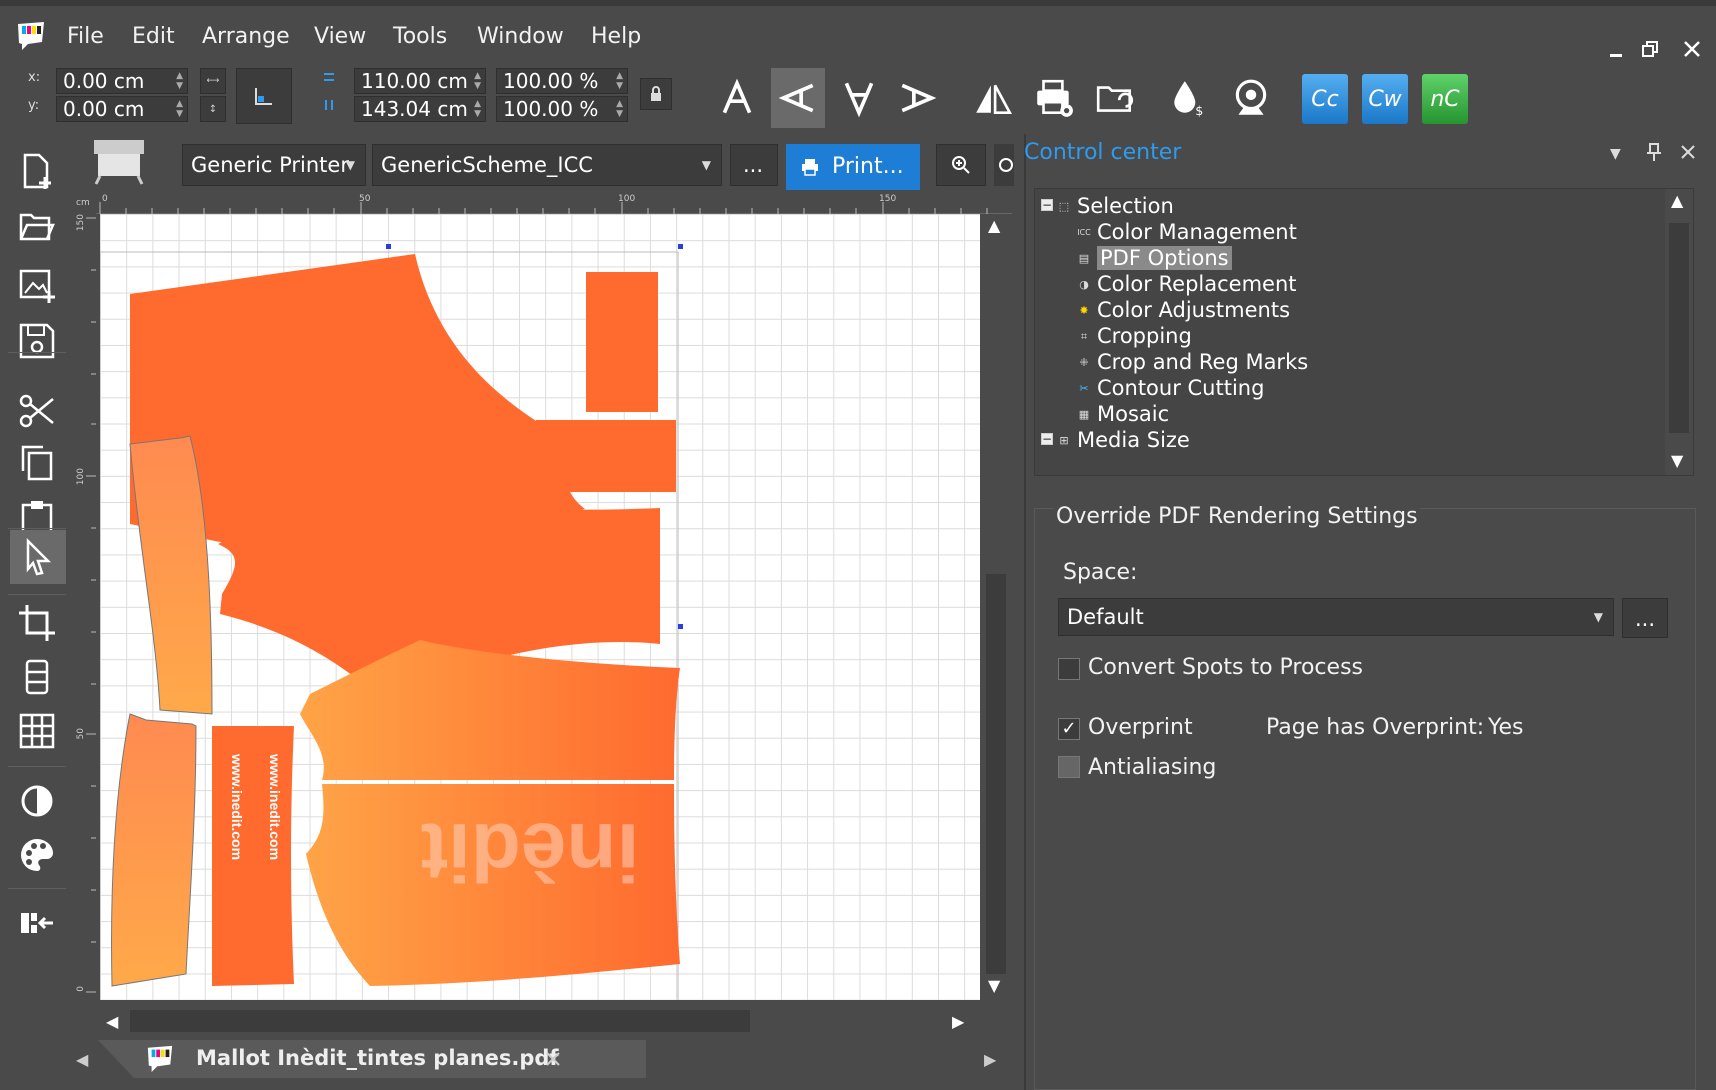 The image size is (1716, 1090). Describe the element at coordinates (37, 227) in the screenshot. I see `open-button` at that location.